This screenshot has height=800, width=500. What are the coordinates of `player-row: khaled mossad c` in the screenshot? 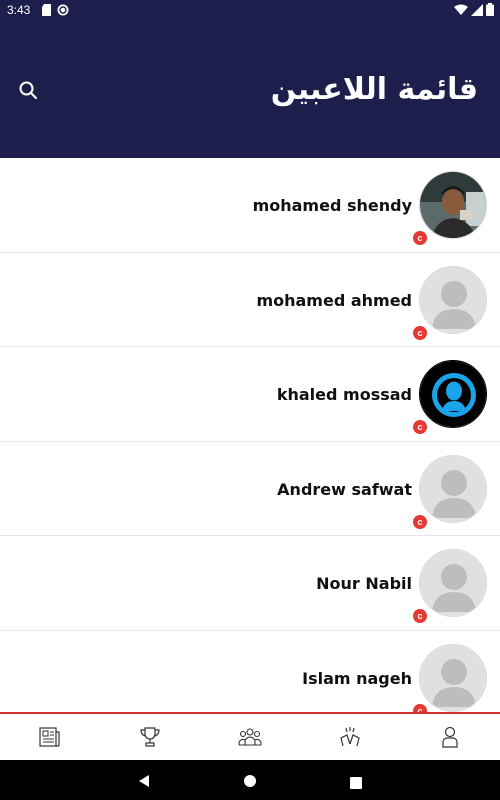 It's located at (250, 394).